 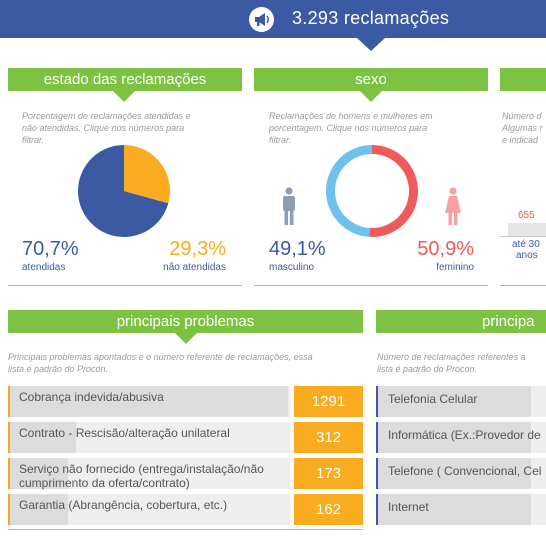 I want to click on sexo-section-title: sexo, so click(x=371, y=79).